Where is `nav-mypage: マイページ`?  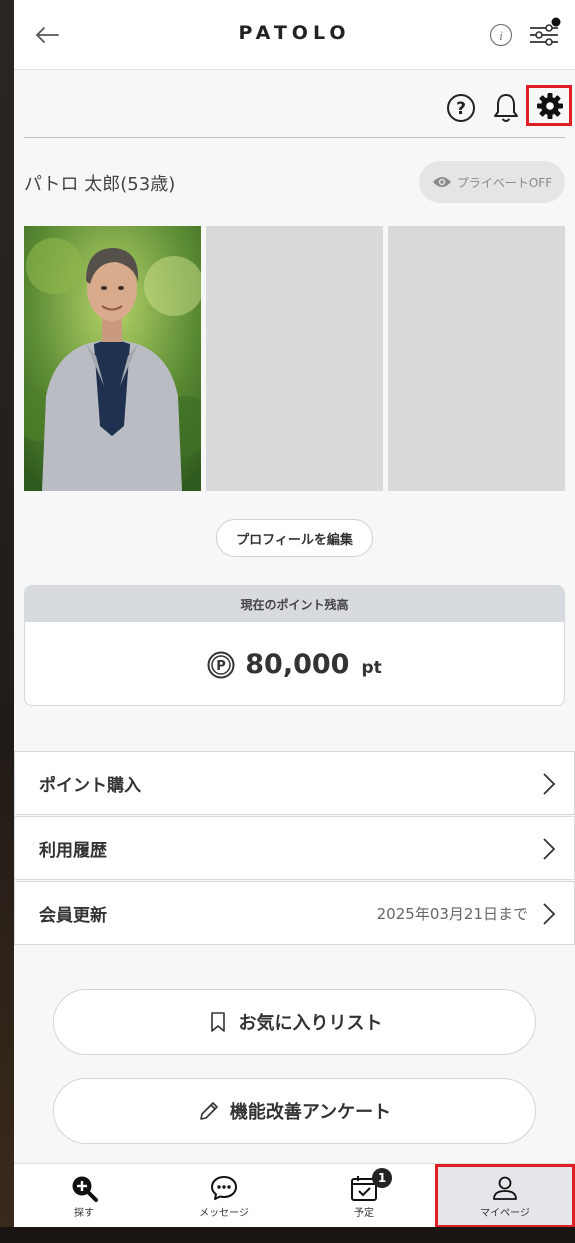 nav-mypage: マイページ is located at coordinates (505, 1195).